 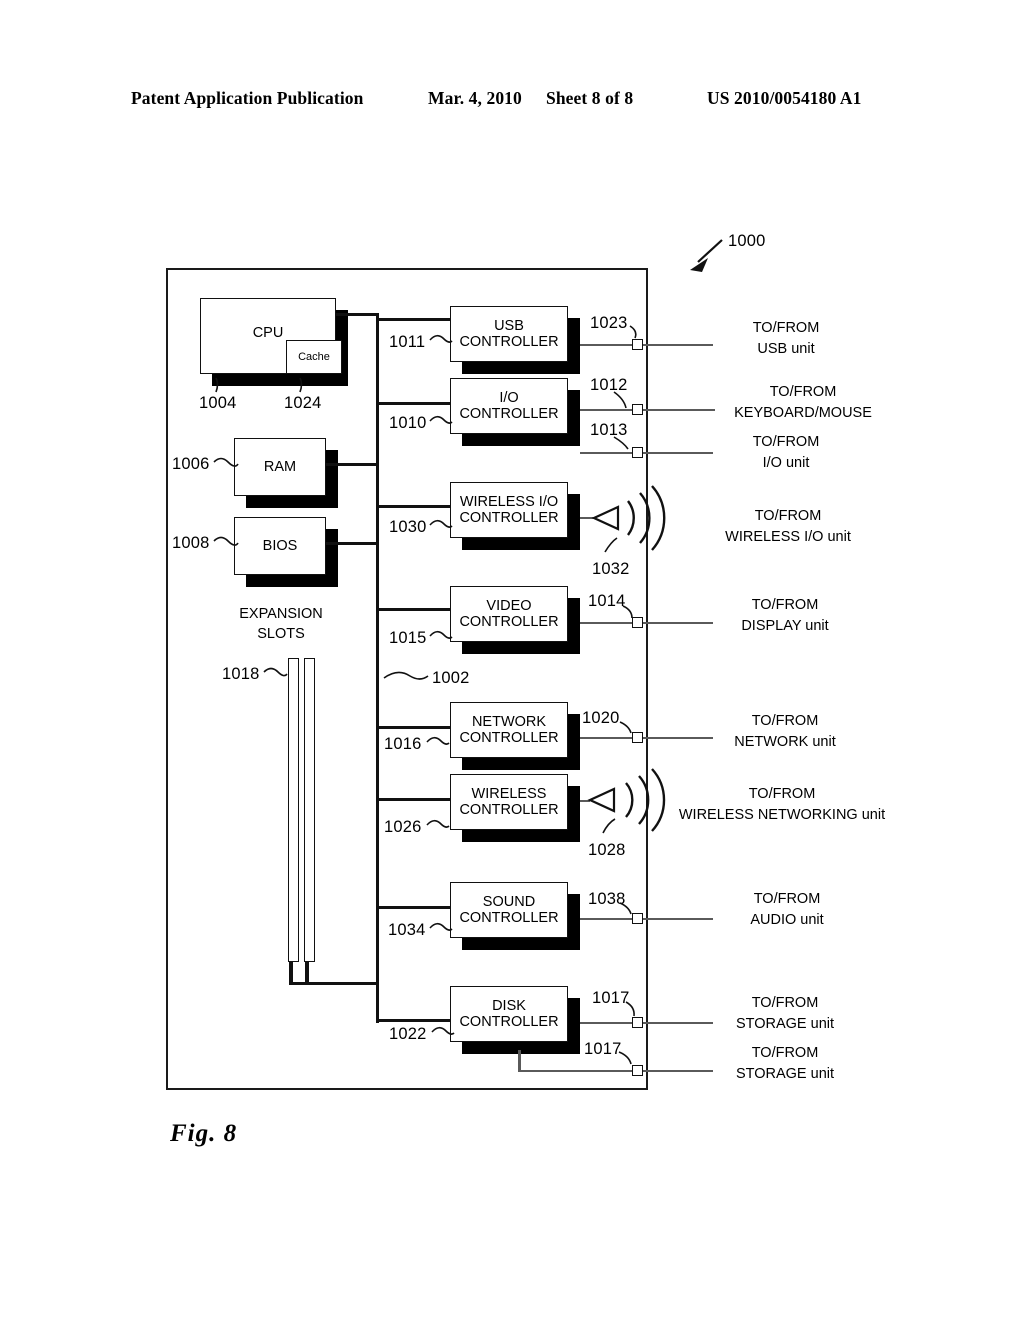 What do you see at coordinates (587, 518) in the screenshot?
I see `wireless-io-antenna-lead` at bounding box center [587, 518].